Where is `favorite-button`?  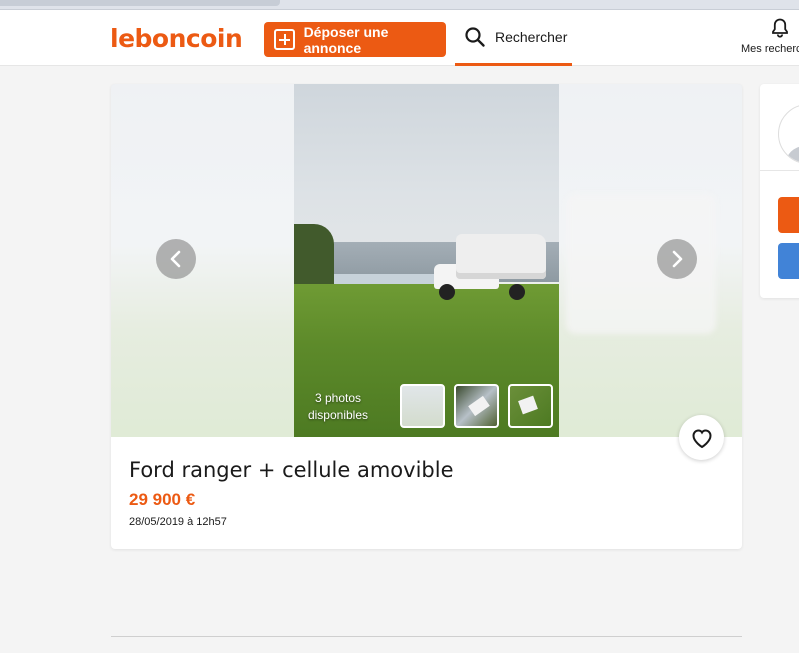 favorite-button is located at coordinates (701, 437).